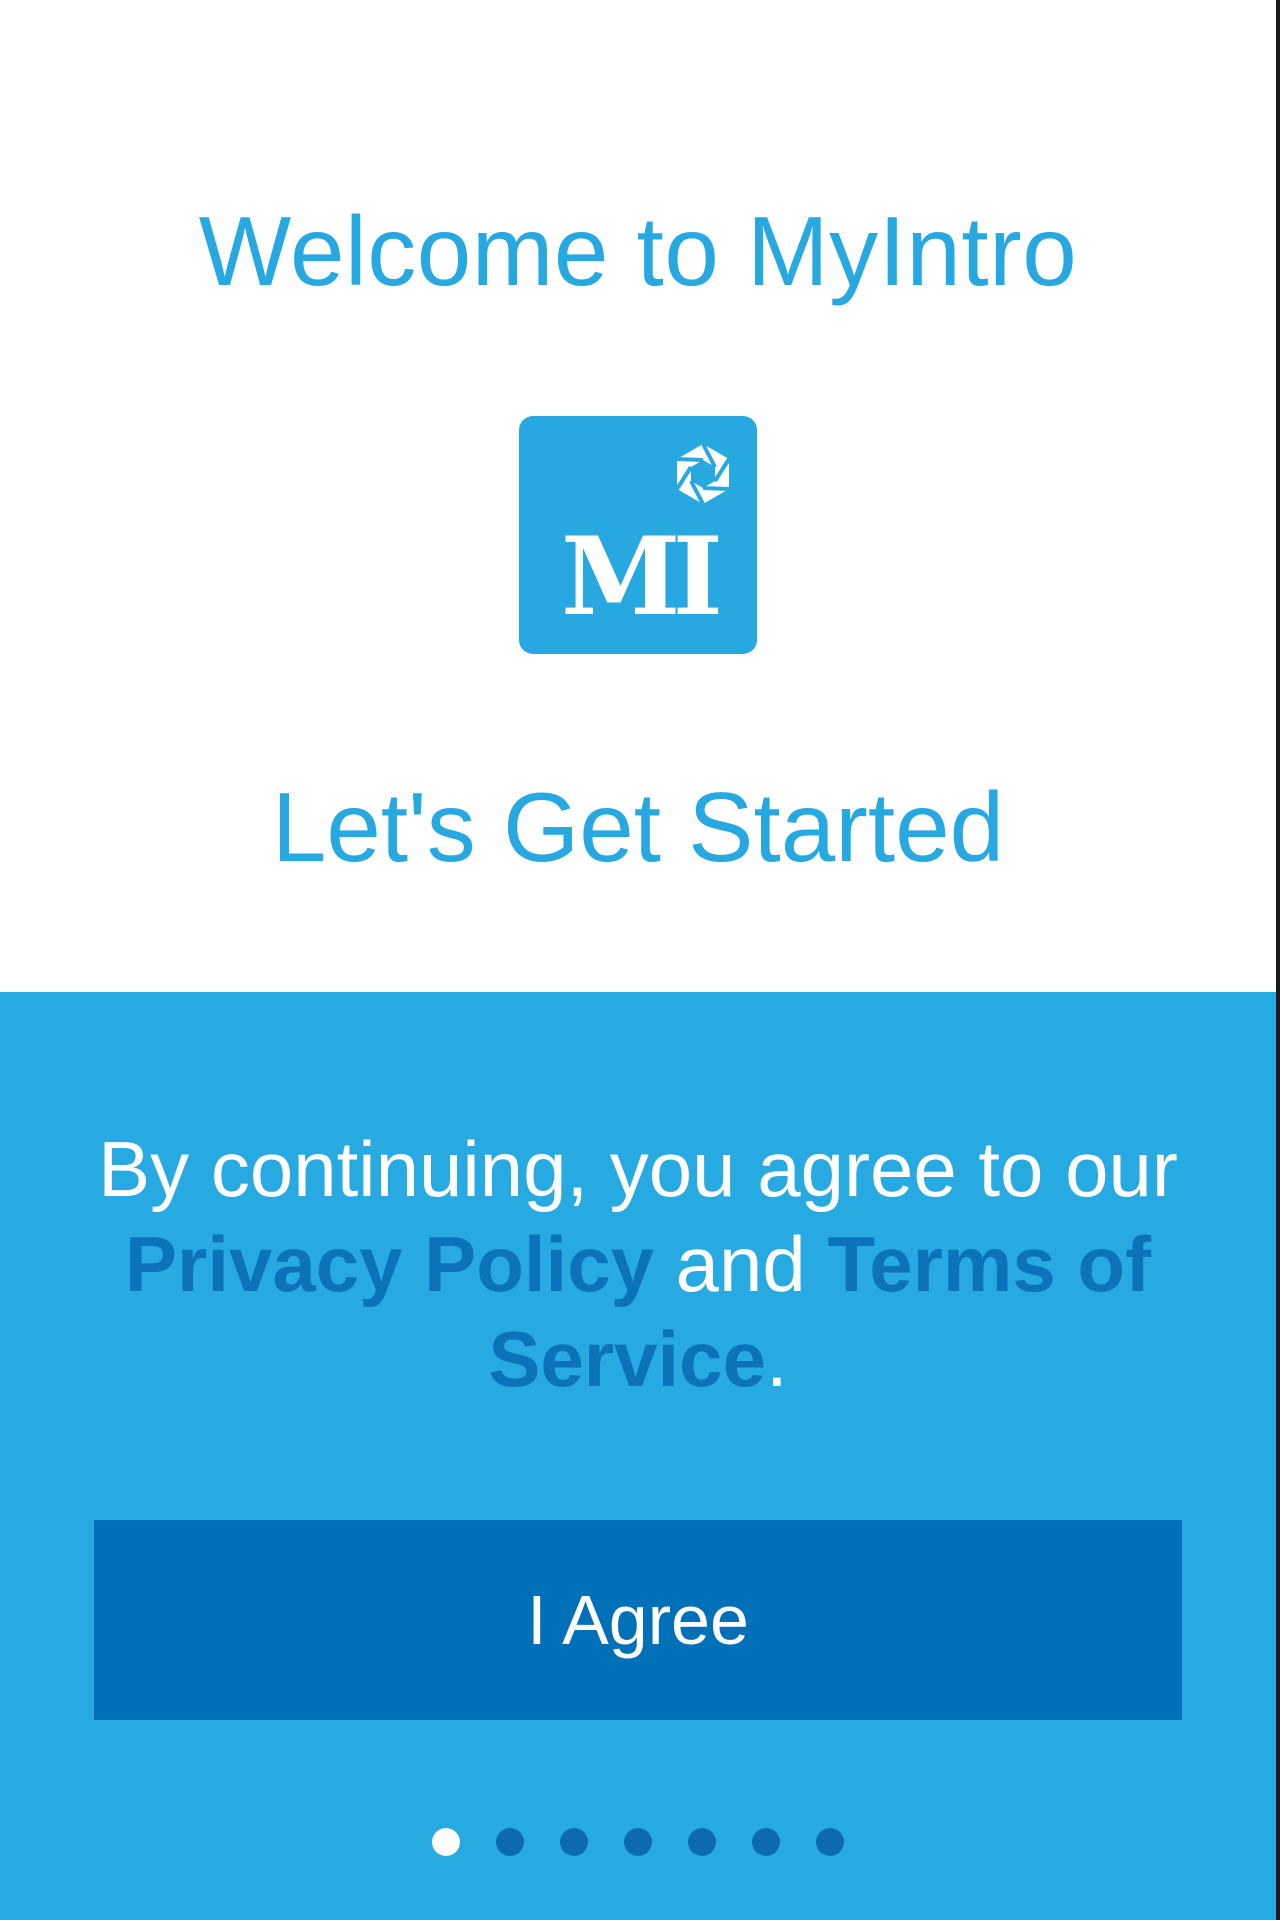 The image size is (1280, 1920). I want to click on app-logo-graphic: MI, so click(646, 541).